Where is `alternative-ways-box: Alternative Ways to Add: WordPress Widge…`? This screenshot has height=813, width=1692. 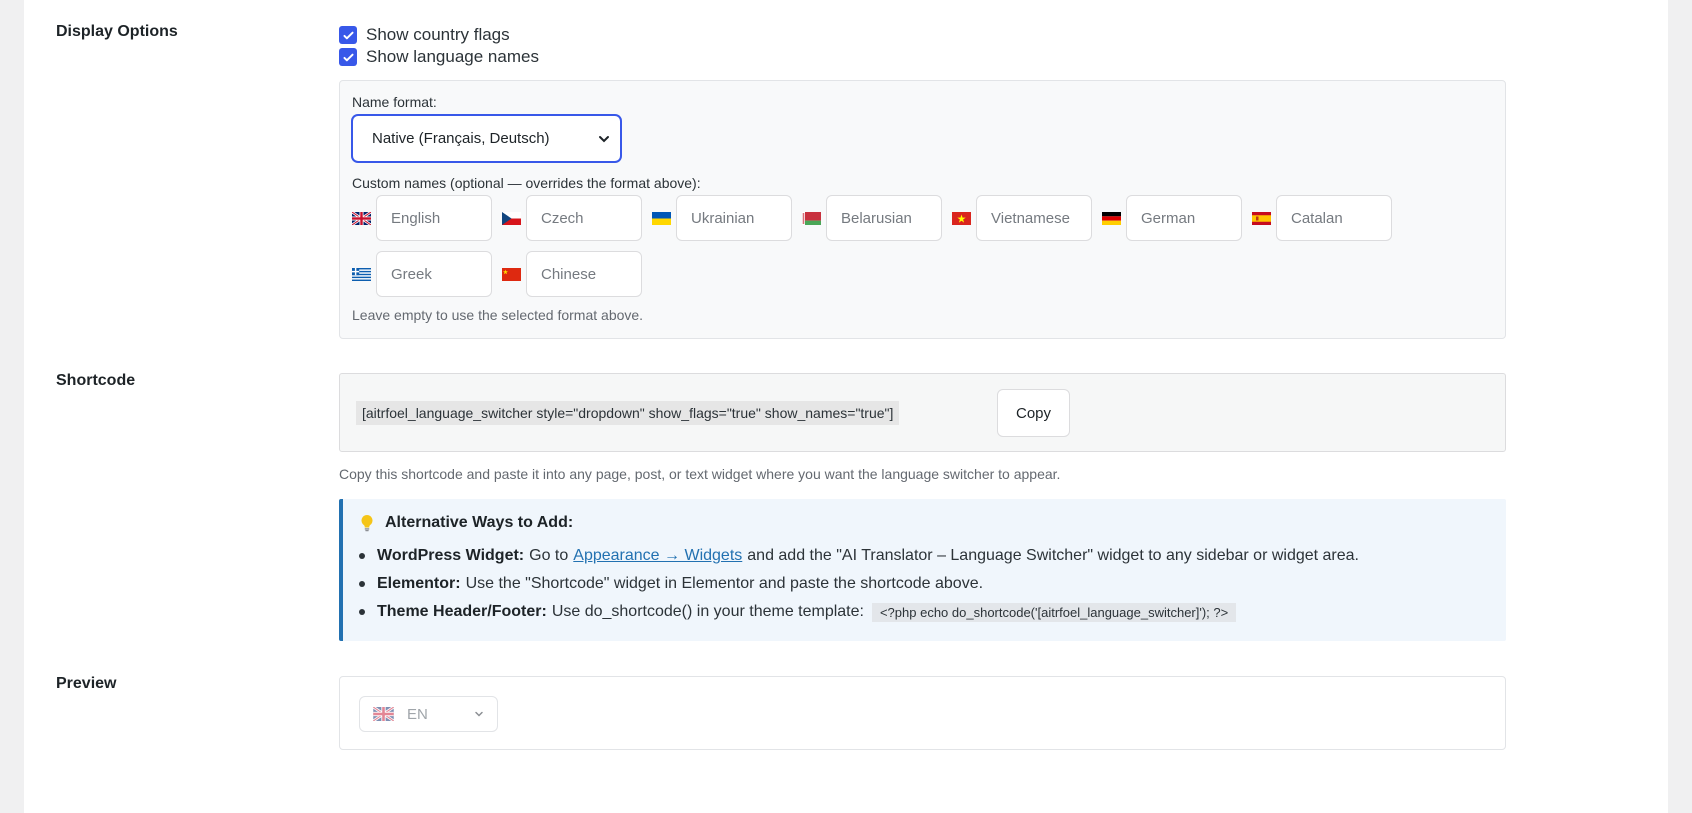
alternative-ways-box: Alternative Ways to Add: WordPress Widge… is located at coordinates (922, 570).